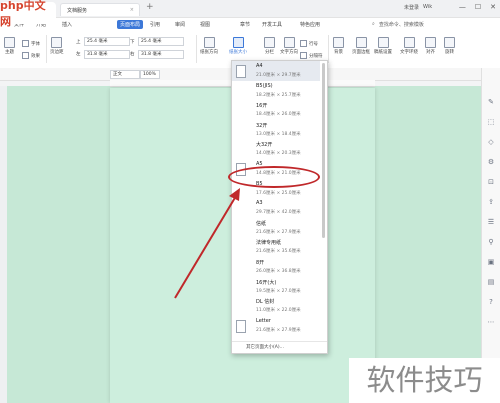 This screenshot has height=403, width=500. I want to click on menu-insert: 插入, so click(67, 24).